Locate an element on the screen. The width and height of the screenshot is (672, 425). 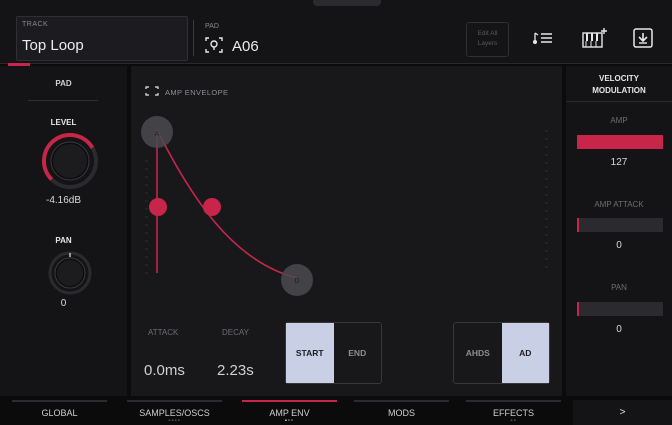
tab-more-button: > is located at coordinates (622, 412).